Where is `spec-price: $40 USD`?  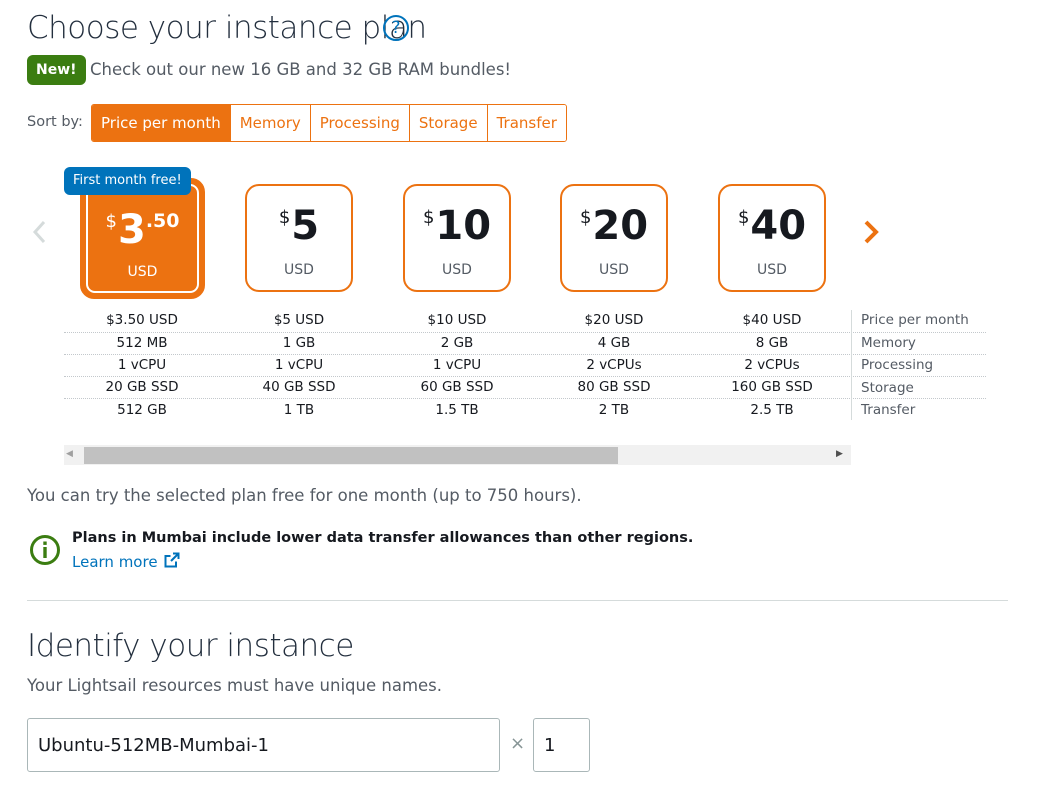
spec-price: $40 USD is located at coordinates (772, 320).